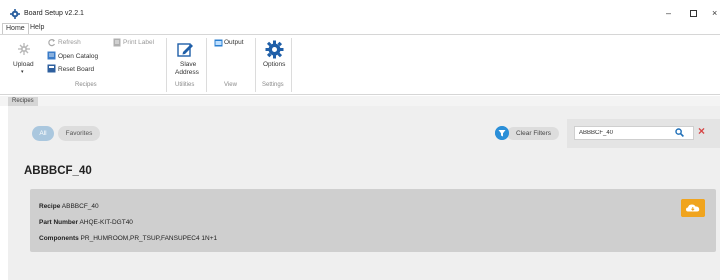 The height and width of the screenshot is (280, 720). I want to click on filter-all-pill: All, so click(43, 133).